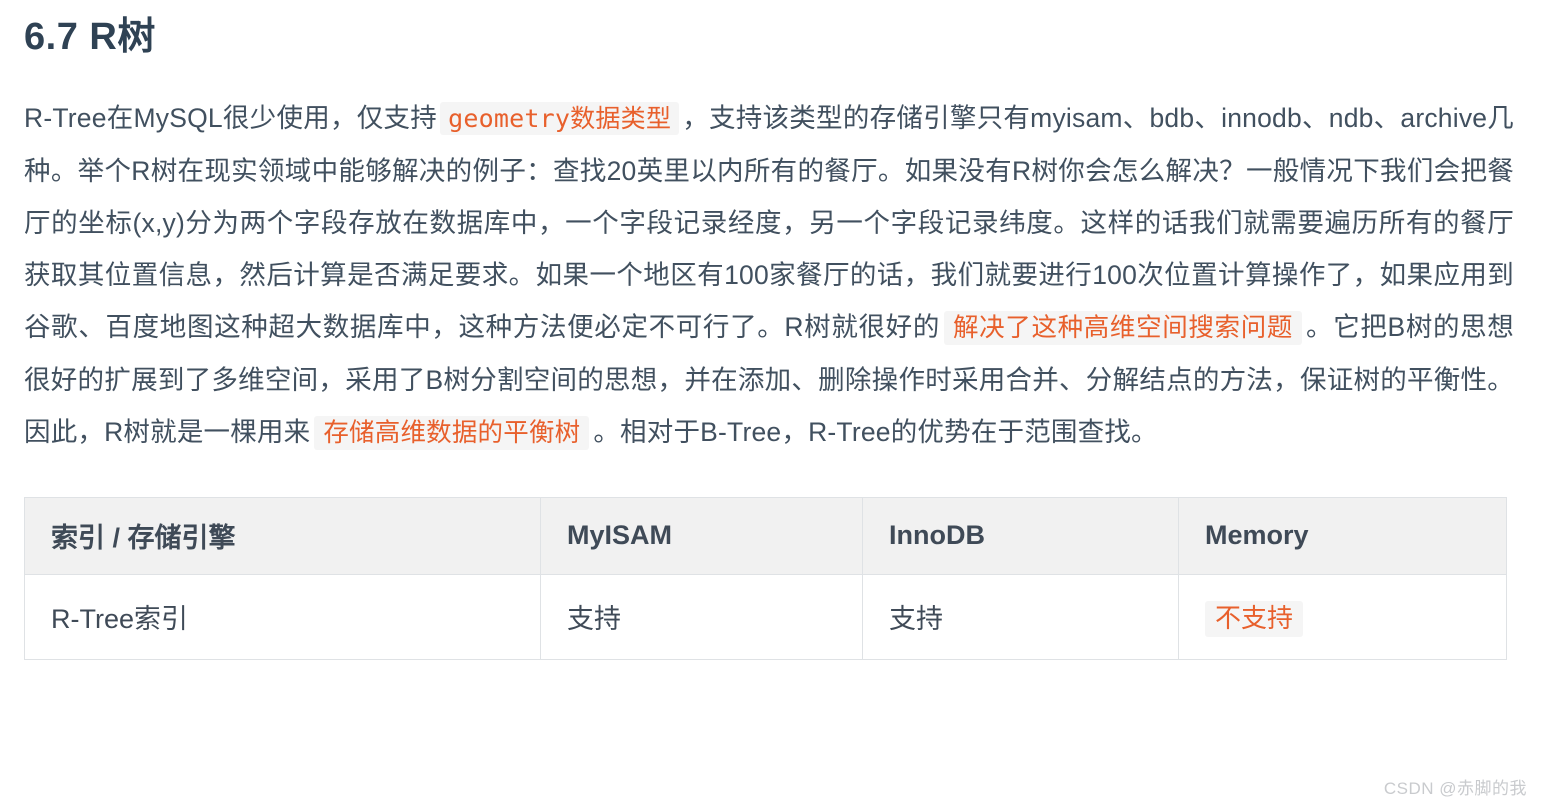 The image size is (1549, 807). What do you see at coordinates (1020, 535) in the screenshot?
I see `column-header-innodb: InnoDB` at bounding box center [1020, 535].